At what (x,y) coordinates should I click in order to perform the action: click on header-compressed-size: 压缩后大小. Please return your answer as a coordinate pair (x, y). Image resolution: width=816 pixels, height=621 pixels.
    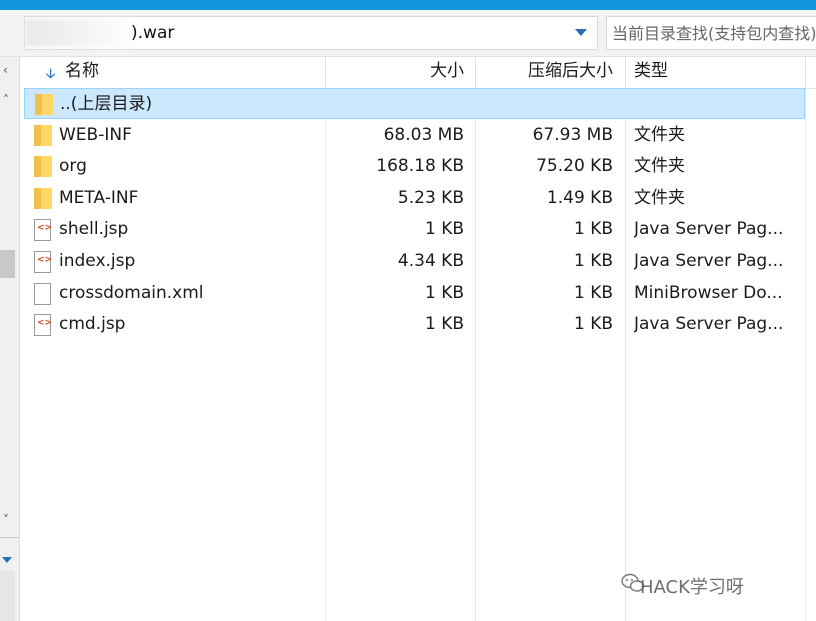
    Looking at the image, I should click on (546, 72).